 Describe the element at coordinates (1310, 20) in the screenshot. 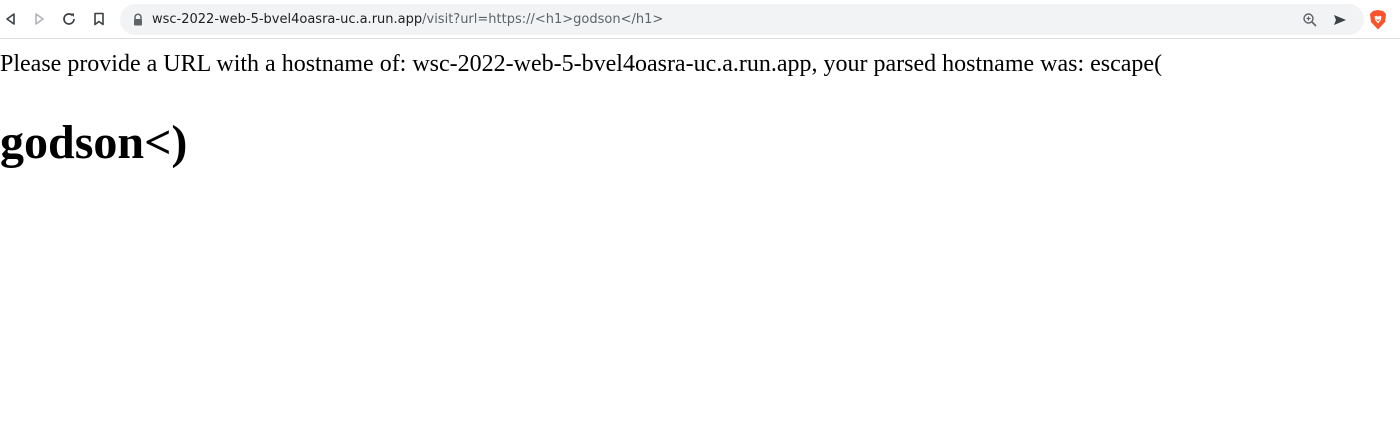

I see `zoom-icon` at that location.